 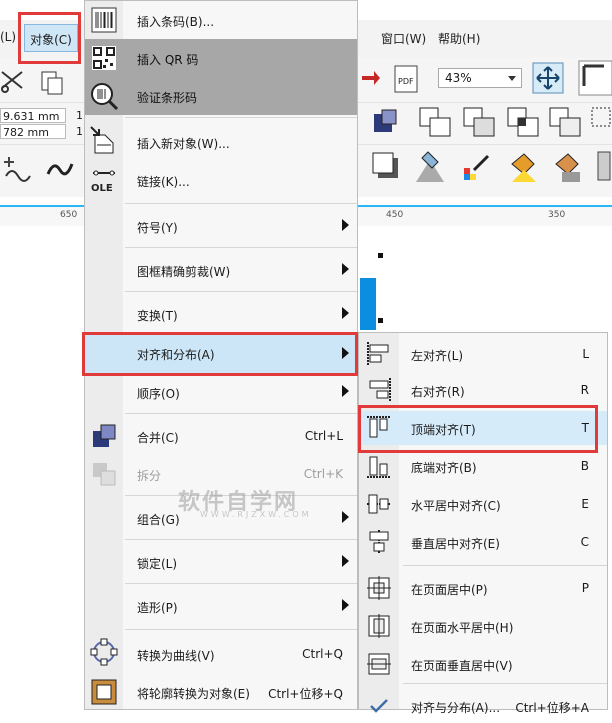 What do you see at coordinates (103, 182) in the screenshot?
I see `ole-link-icon: OLE` at bounding box center [103, 182].